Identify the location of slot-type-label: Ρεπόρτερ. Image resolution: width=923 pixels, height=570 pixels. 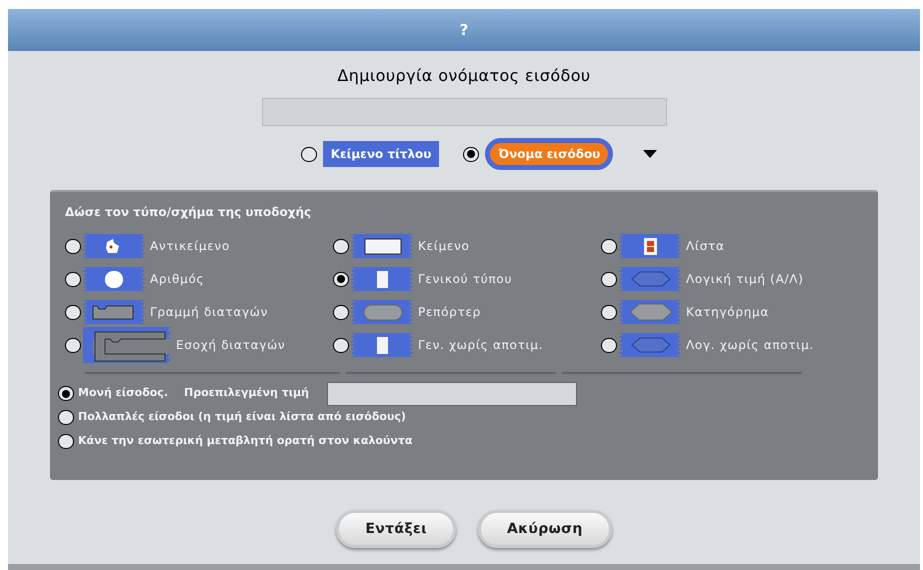
(449, 312).